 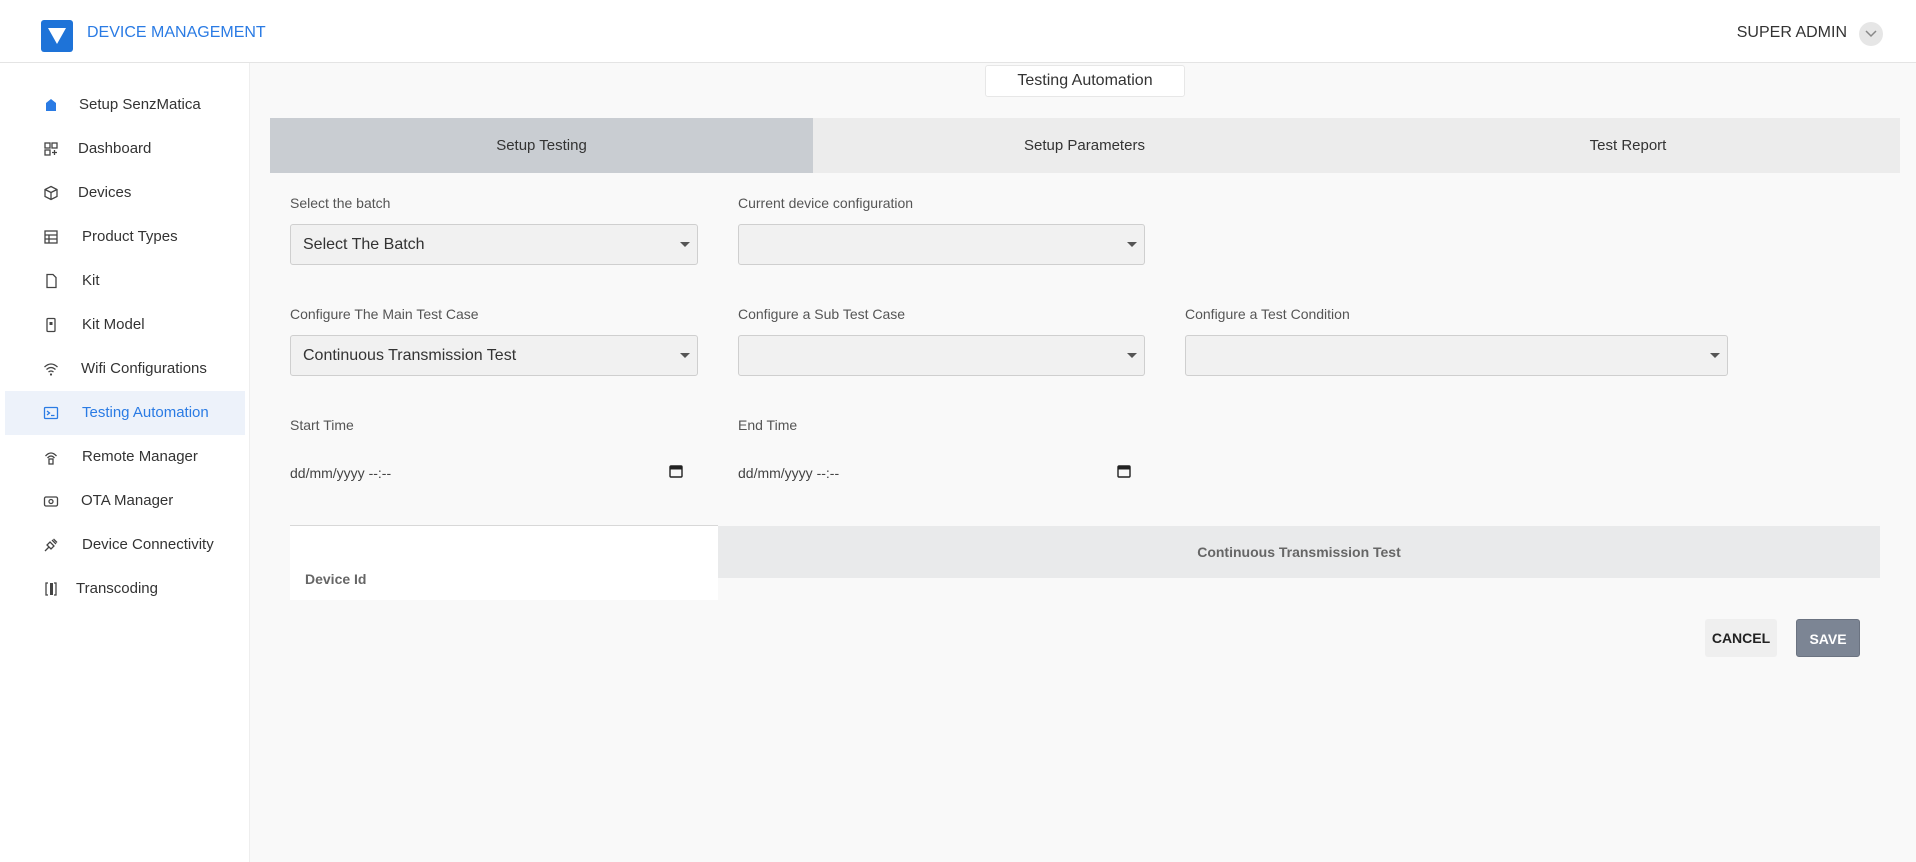 I want to click on sidebar-item-device-connectivity: Device Connectivity, so click(x=125, y=545).